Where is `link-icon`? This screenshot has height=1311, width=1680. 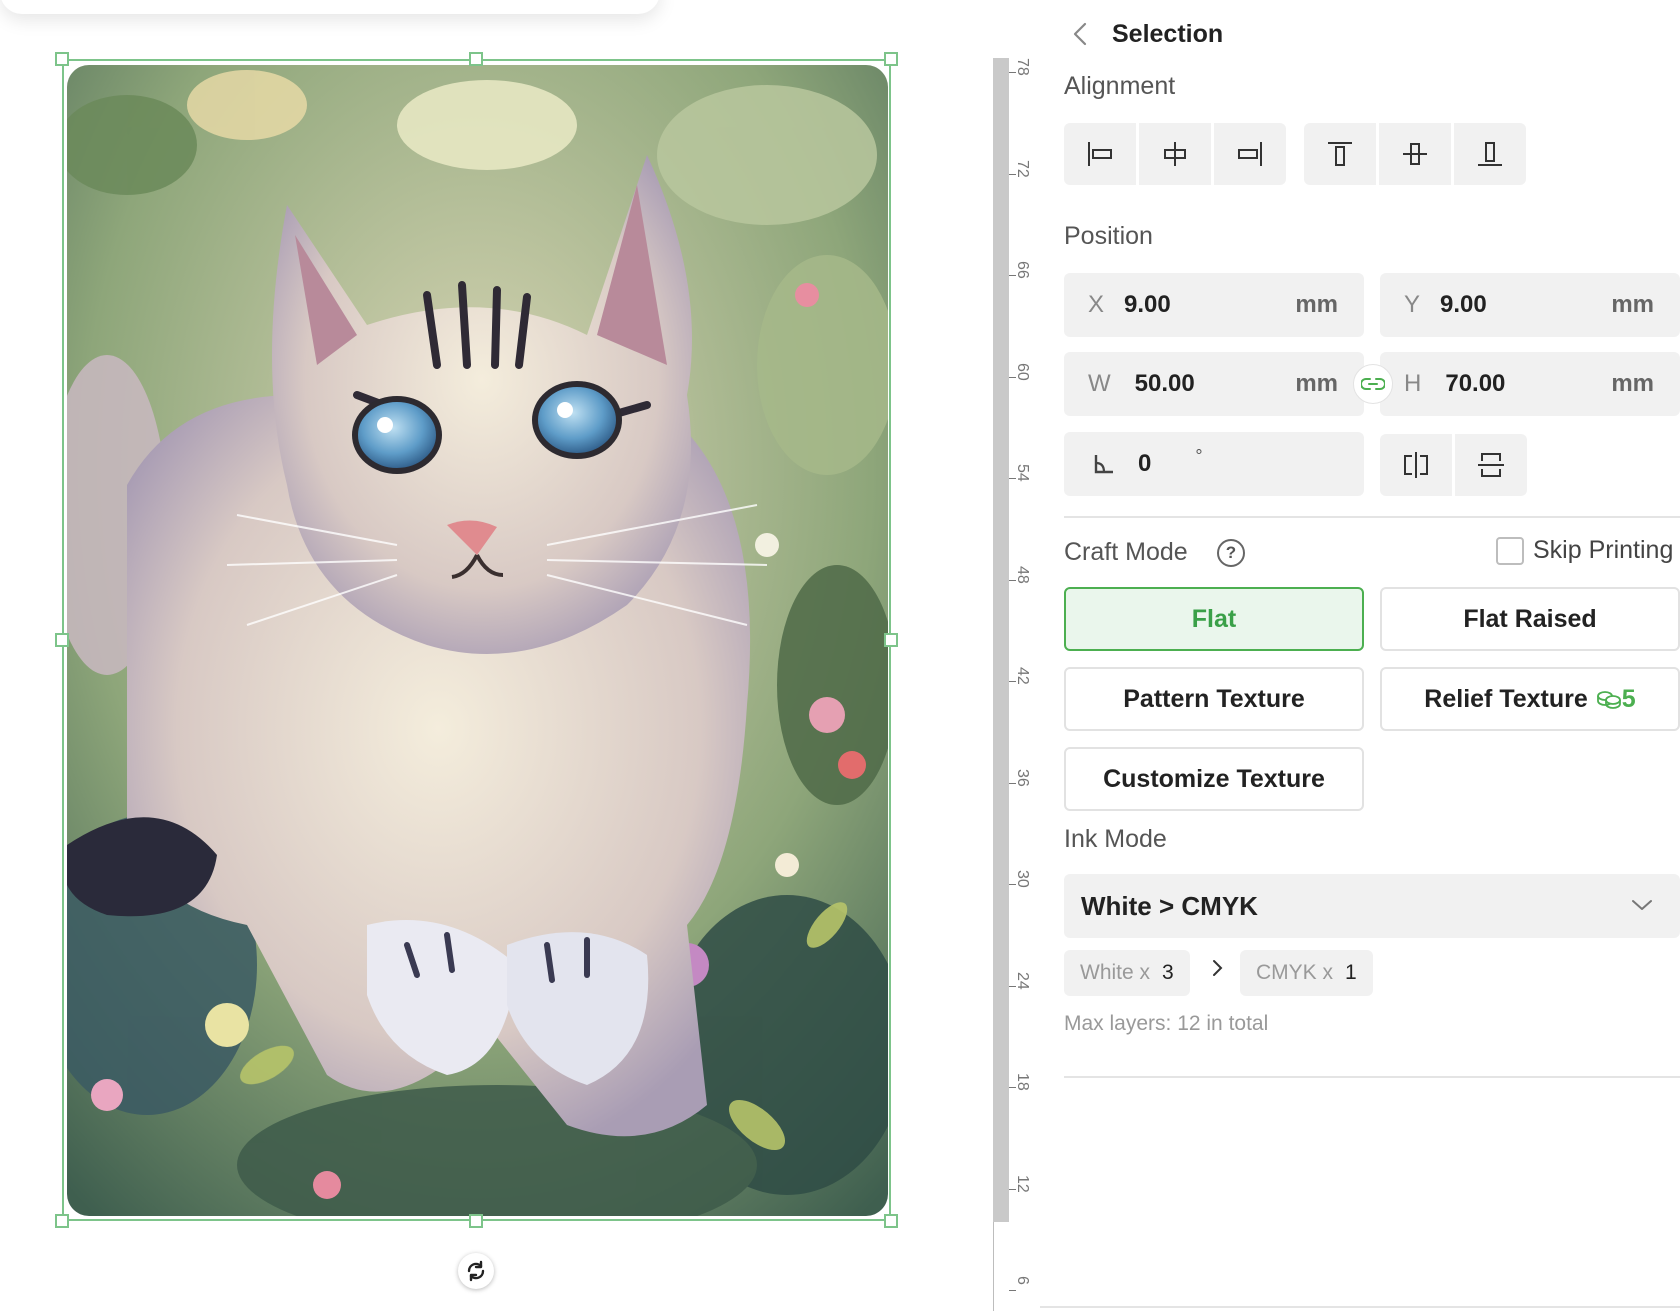
link-icon is located at coordinates (1373, 384).